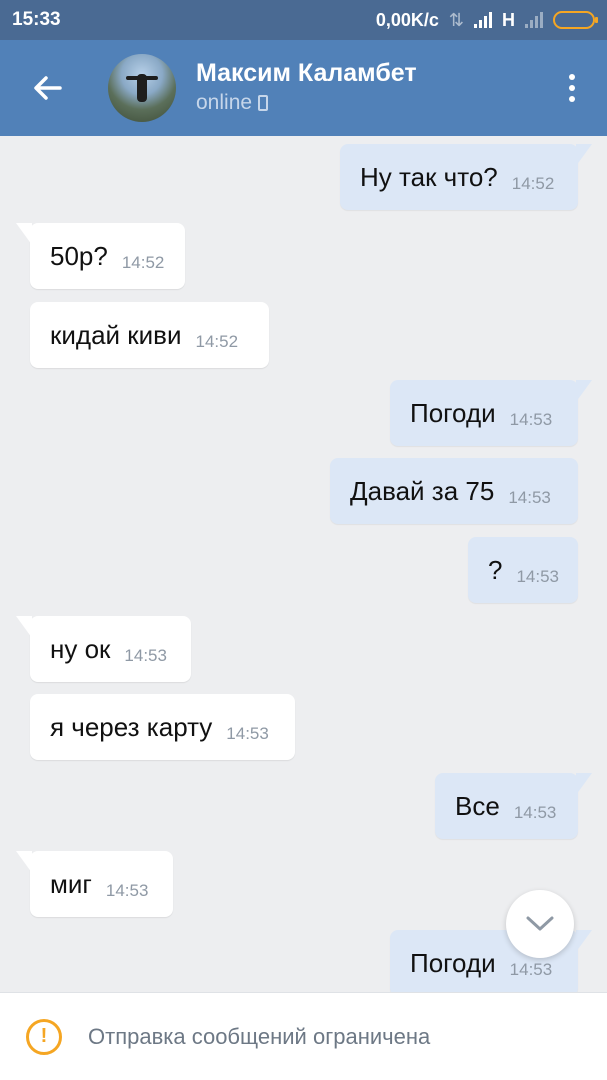  Describe the element at coordinates (429, 176) in the screenshot. I see `message-text: Ну так что?` at that location.